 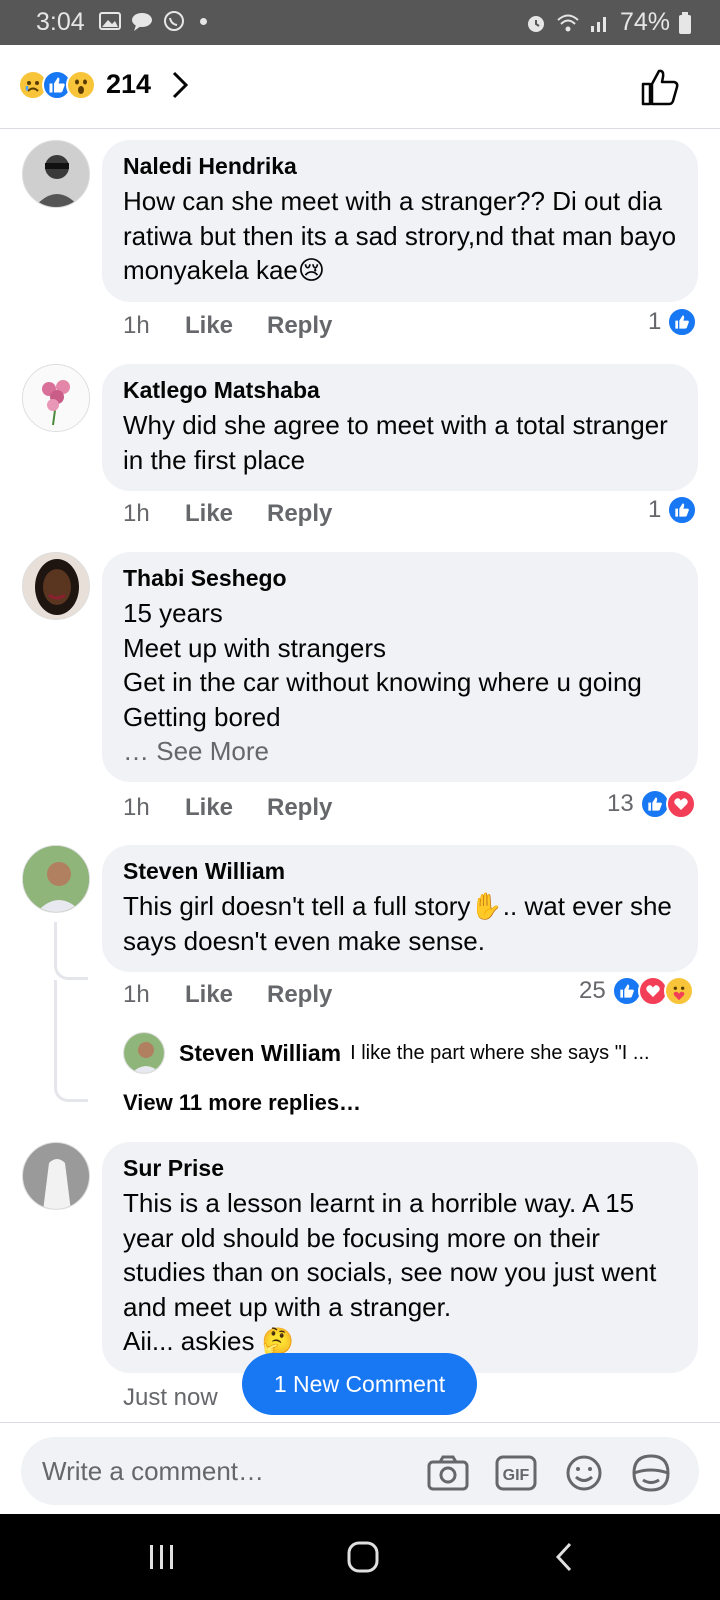 I want to click on notification-dot, so click(x=203, y=21).